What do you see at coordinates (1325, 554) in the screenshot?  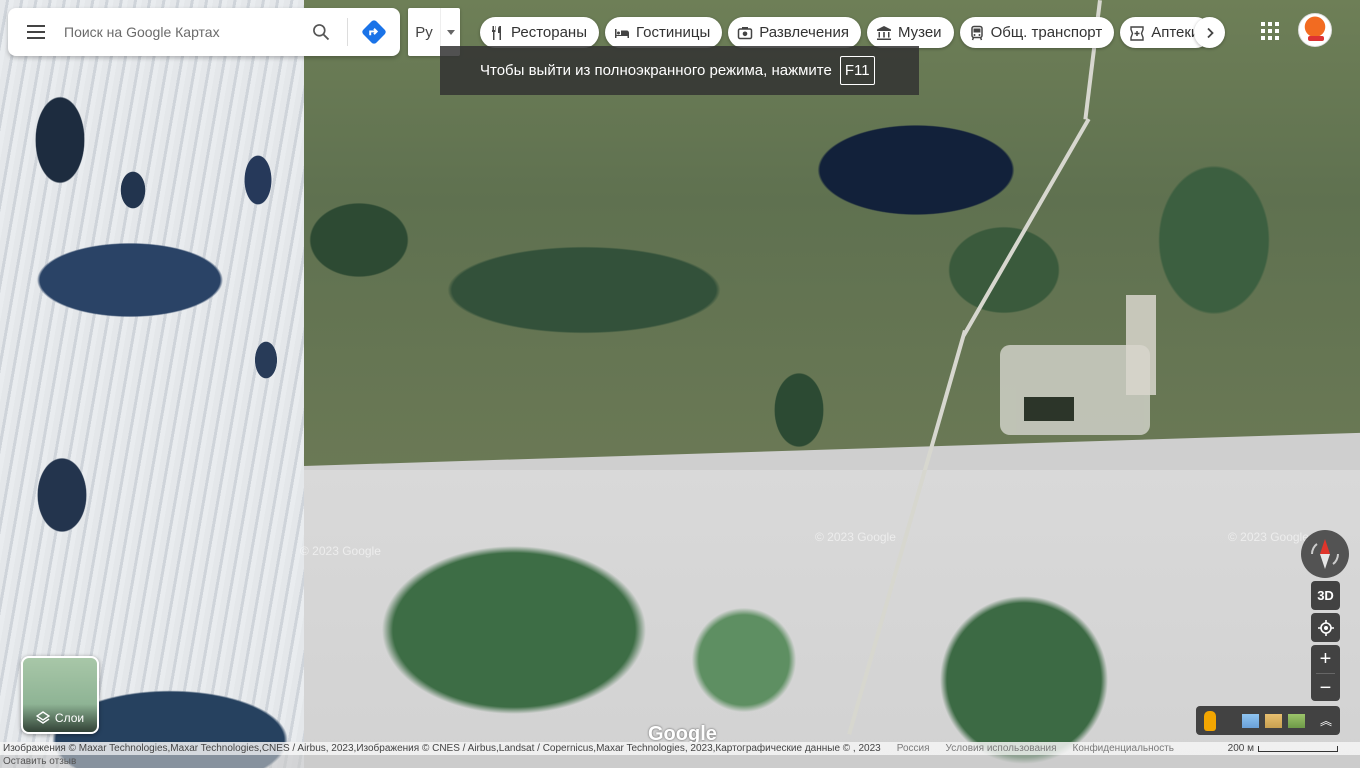 I see `compass-icon` at bounding box center [1325, 554].